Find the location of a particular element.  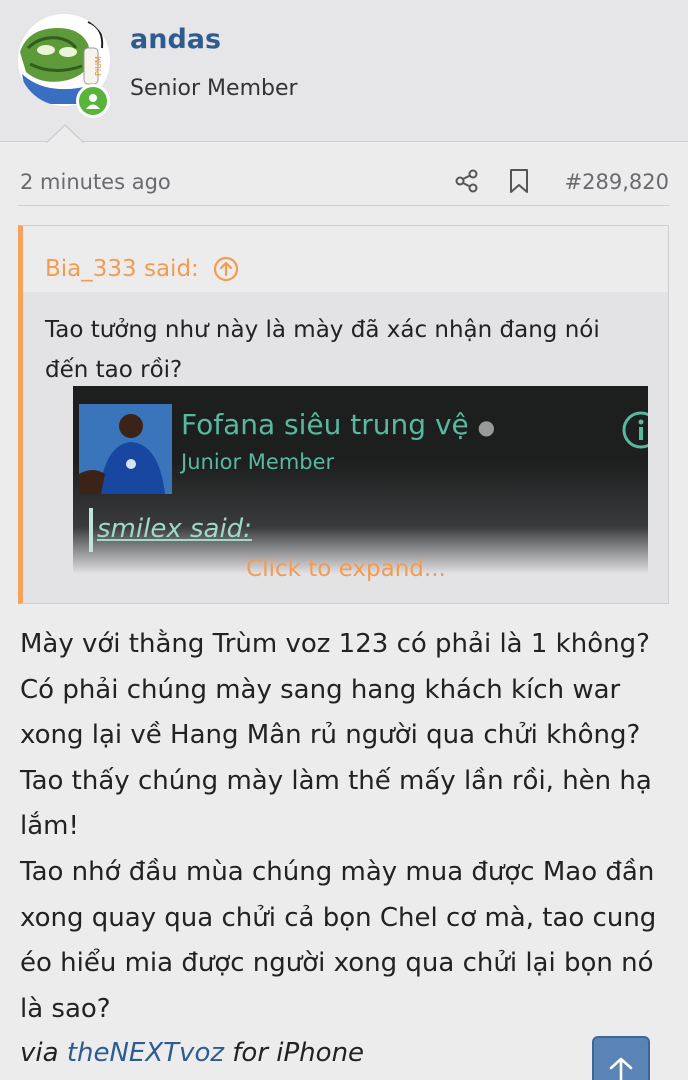

embed-quote-bar is located at coordinates (91, 530).